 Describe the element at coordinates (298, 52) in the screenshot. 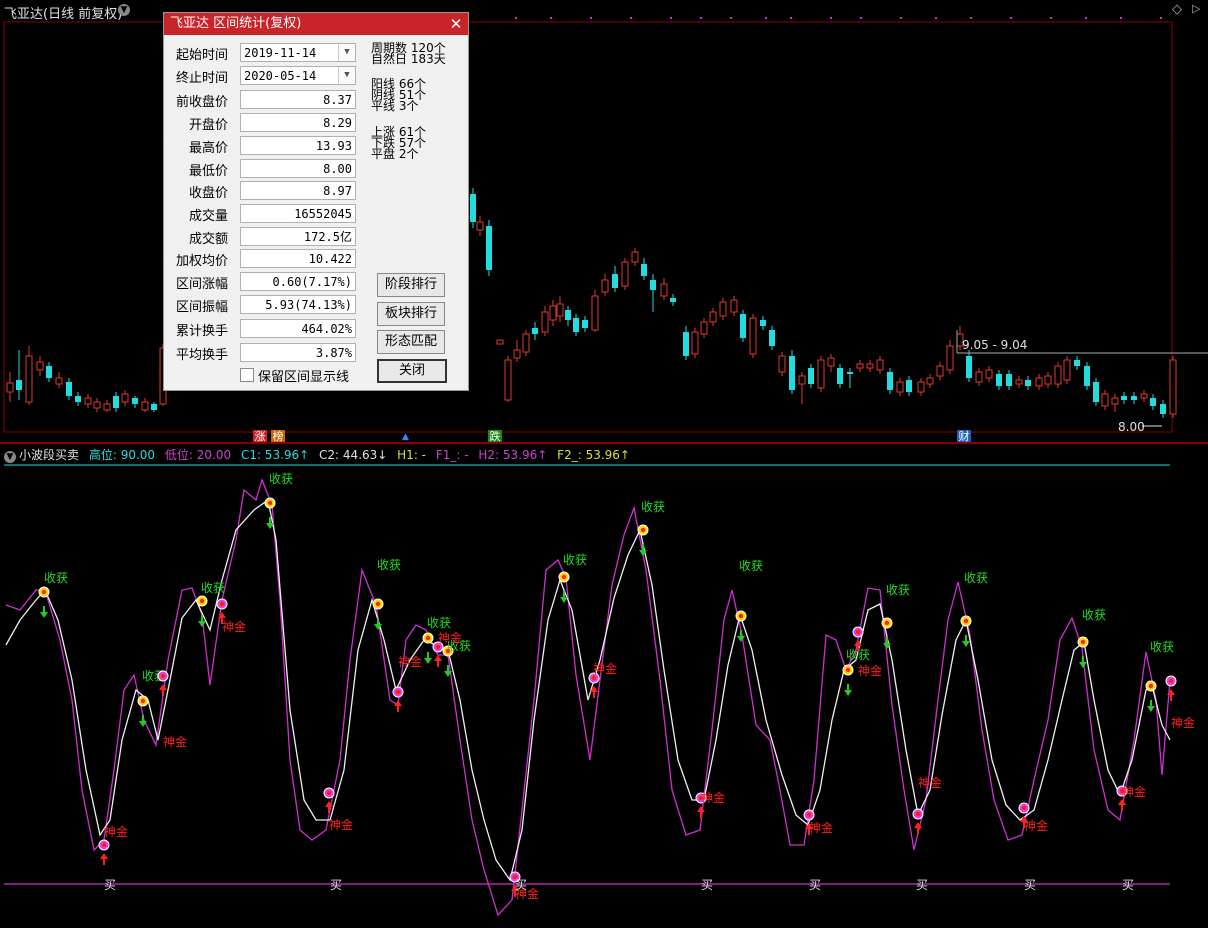

I see `start-date-picker: 2019-11-14 ▼` at that location.